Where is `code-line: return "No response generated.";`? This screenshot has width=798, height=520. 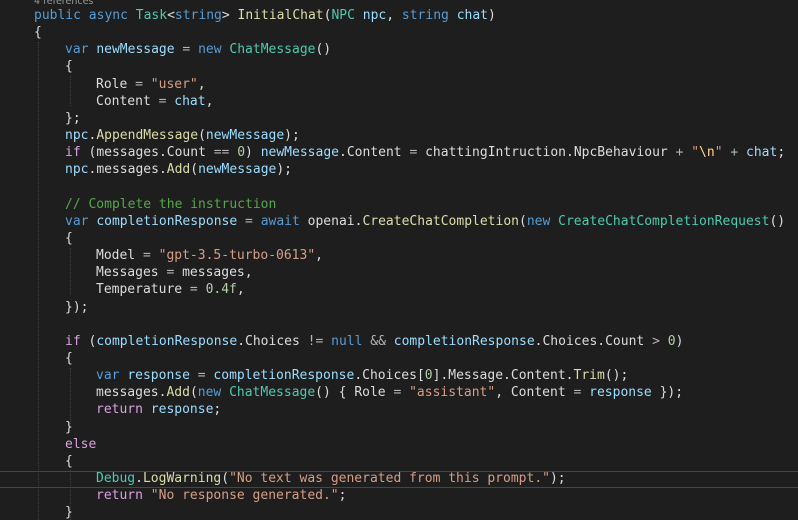 code-line: return "No response generated."; is located at coordinates (221, 495).